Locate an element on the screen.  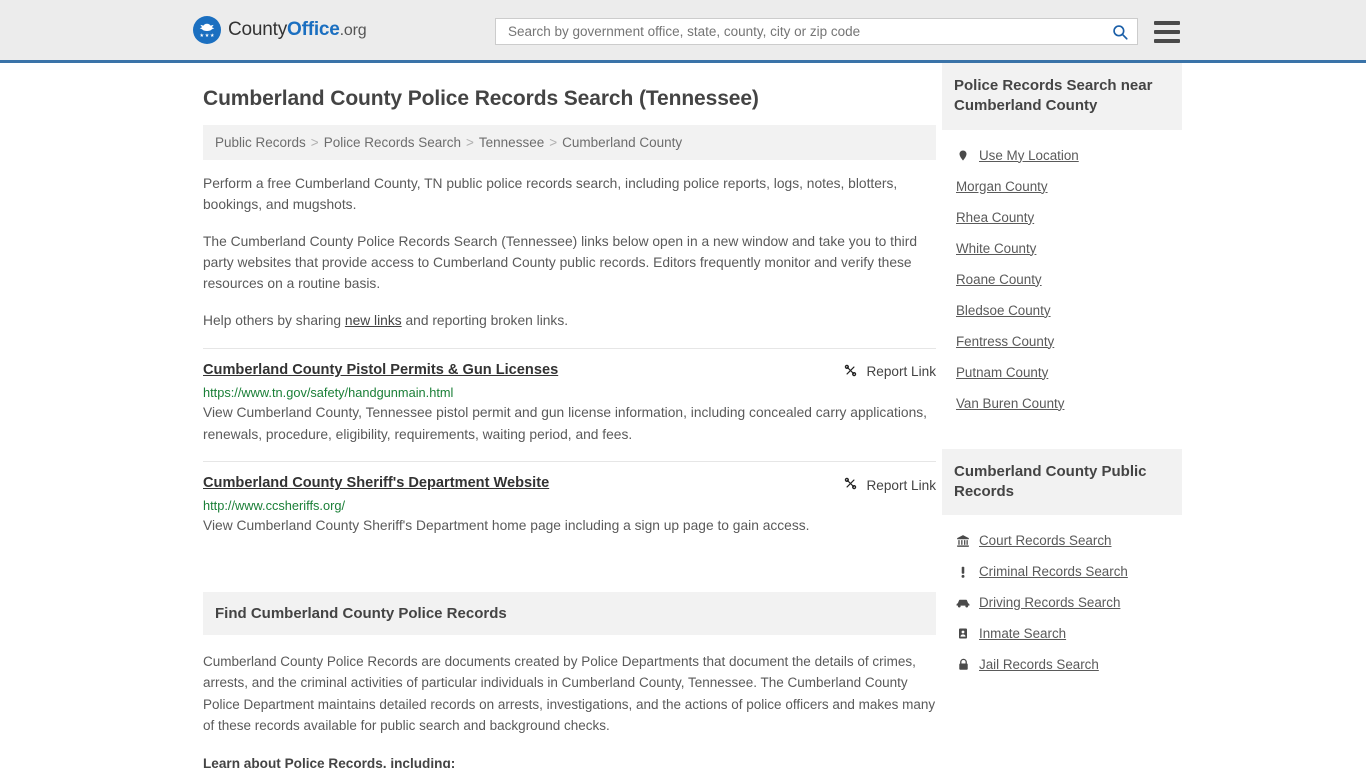
sidebar-link-label: Putnam County is located at coordinates (1002, 372).